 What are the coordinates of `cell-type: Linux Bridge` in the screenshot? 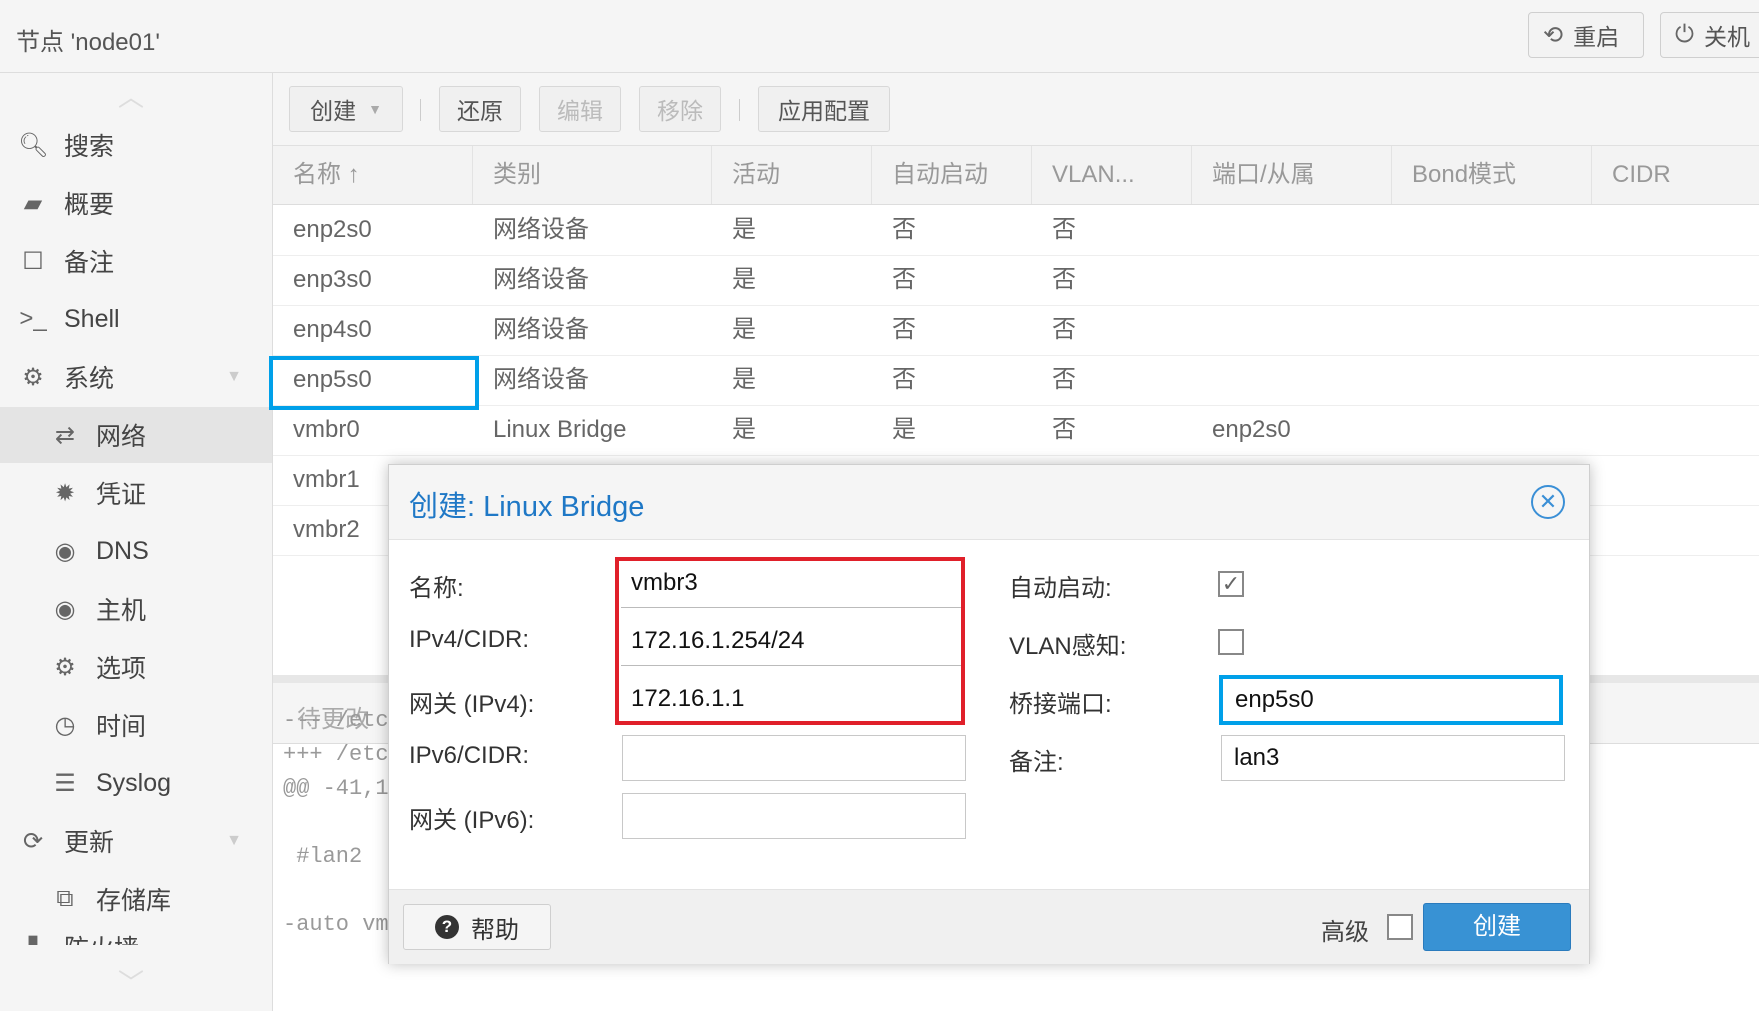 It's located at (560, 429).